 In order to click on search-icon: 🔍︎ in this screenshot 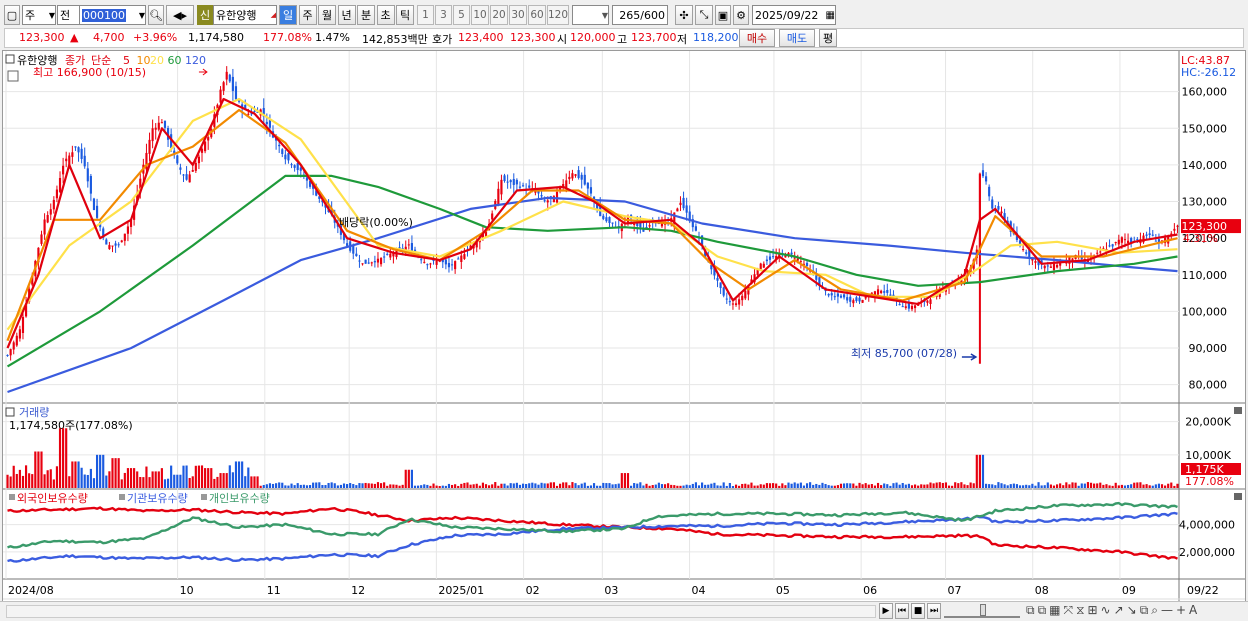, I will do `click(156, 15)`.